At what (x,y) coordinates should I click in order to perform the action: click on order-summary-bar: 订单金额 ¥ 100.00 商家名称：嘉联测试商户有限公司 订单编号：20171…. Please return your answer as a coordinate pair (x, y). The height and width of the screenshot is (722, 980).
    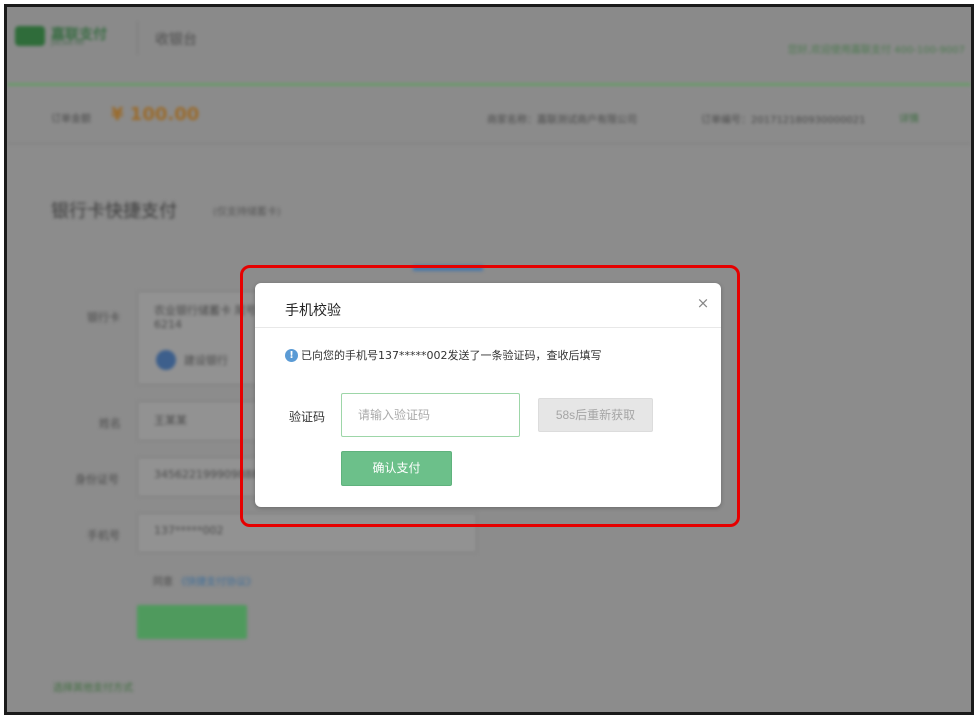
    Looking at the image, I should click on (489, 118).